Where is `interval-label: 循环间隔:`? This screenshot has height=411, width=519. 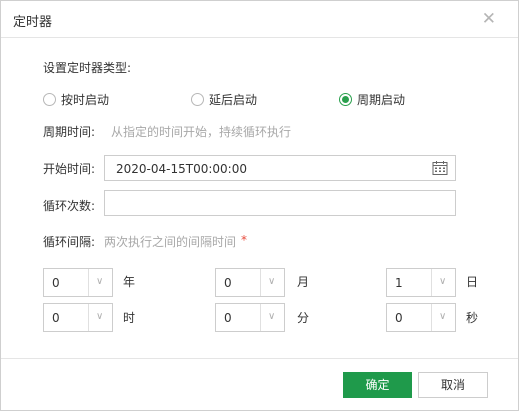 interval-label: 循环间隔: is located at coordinates (69, 242).